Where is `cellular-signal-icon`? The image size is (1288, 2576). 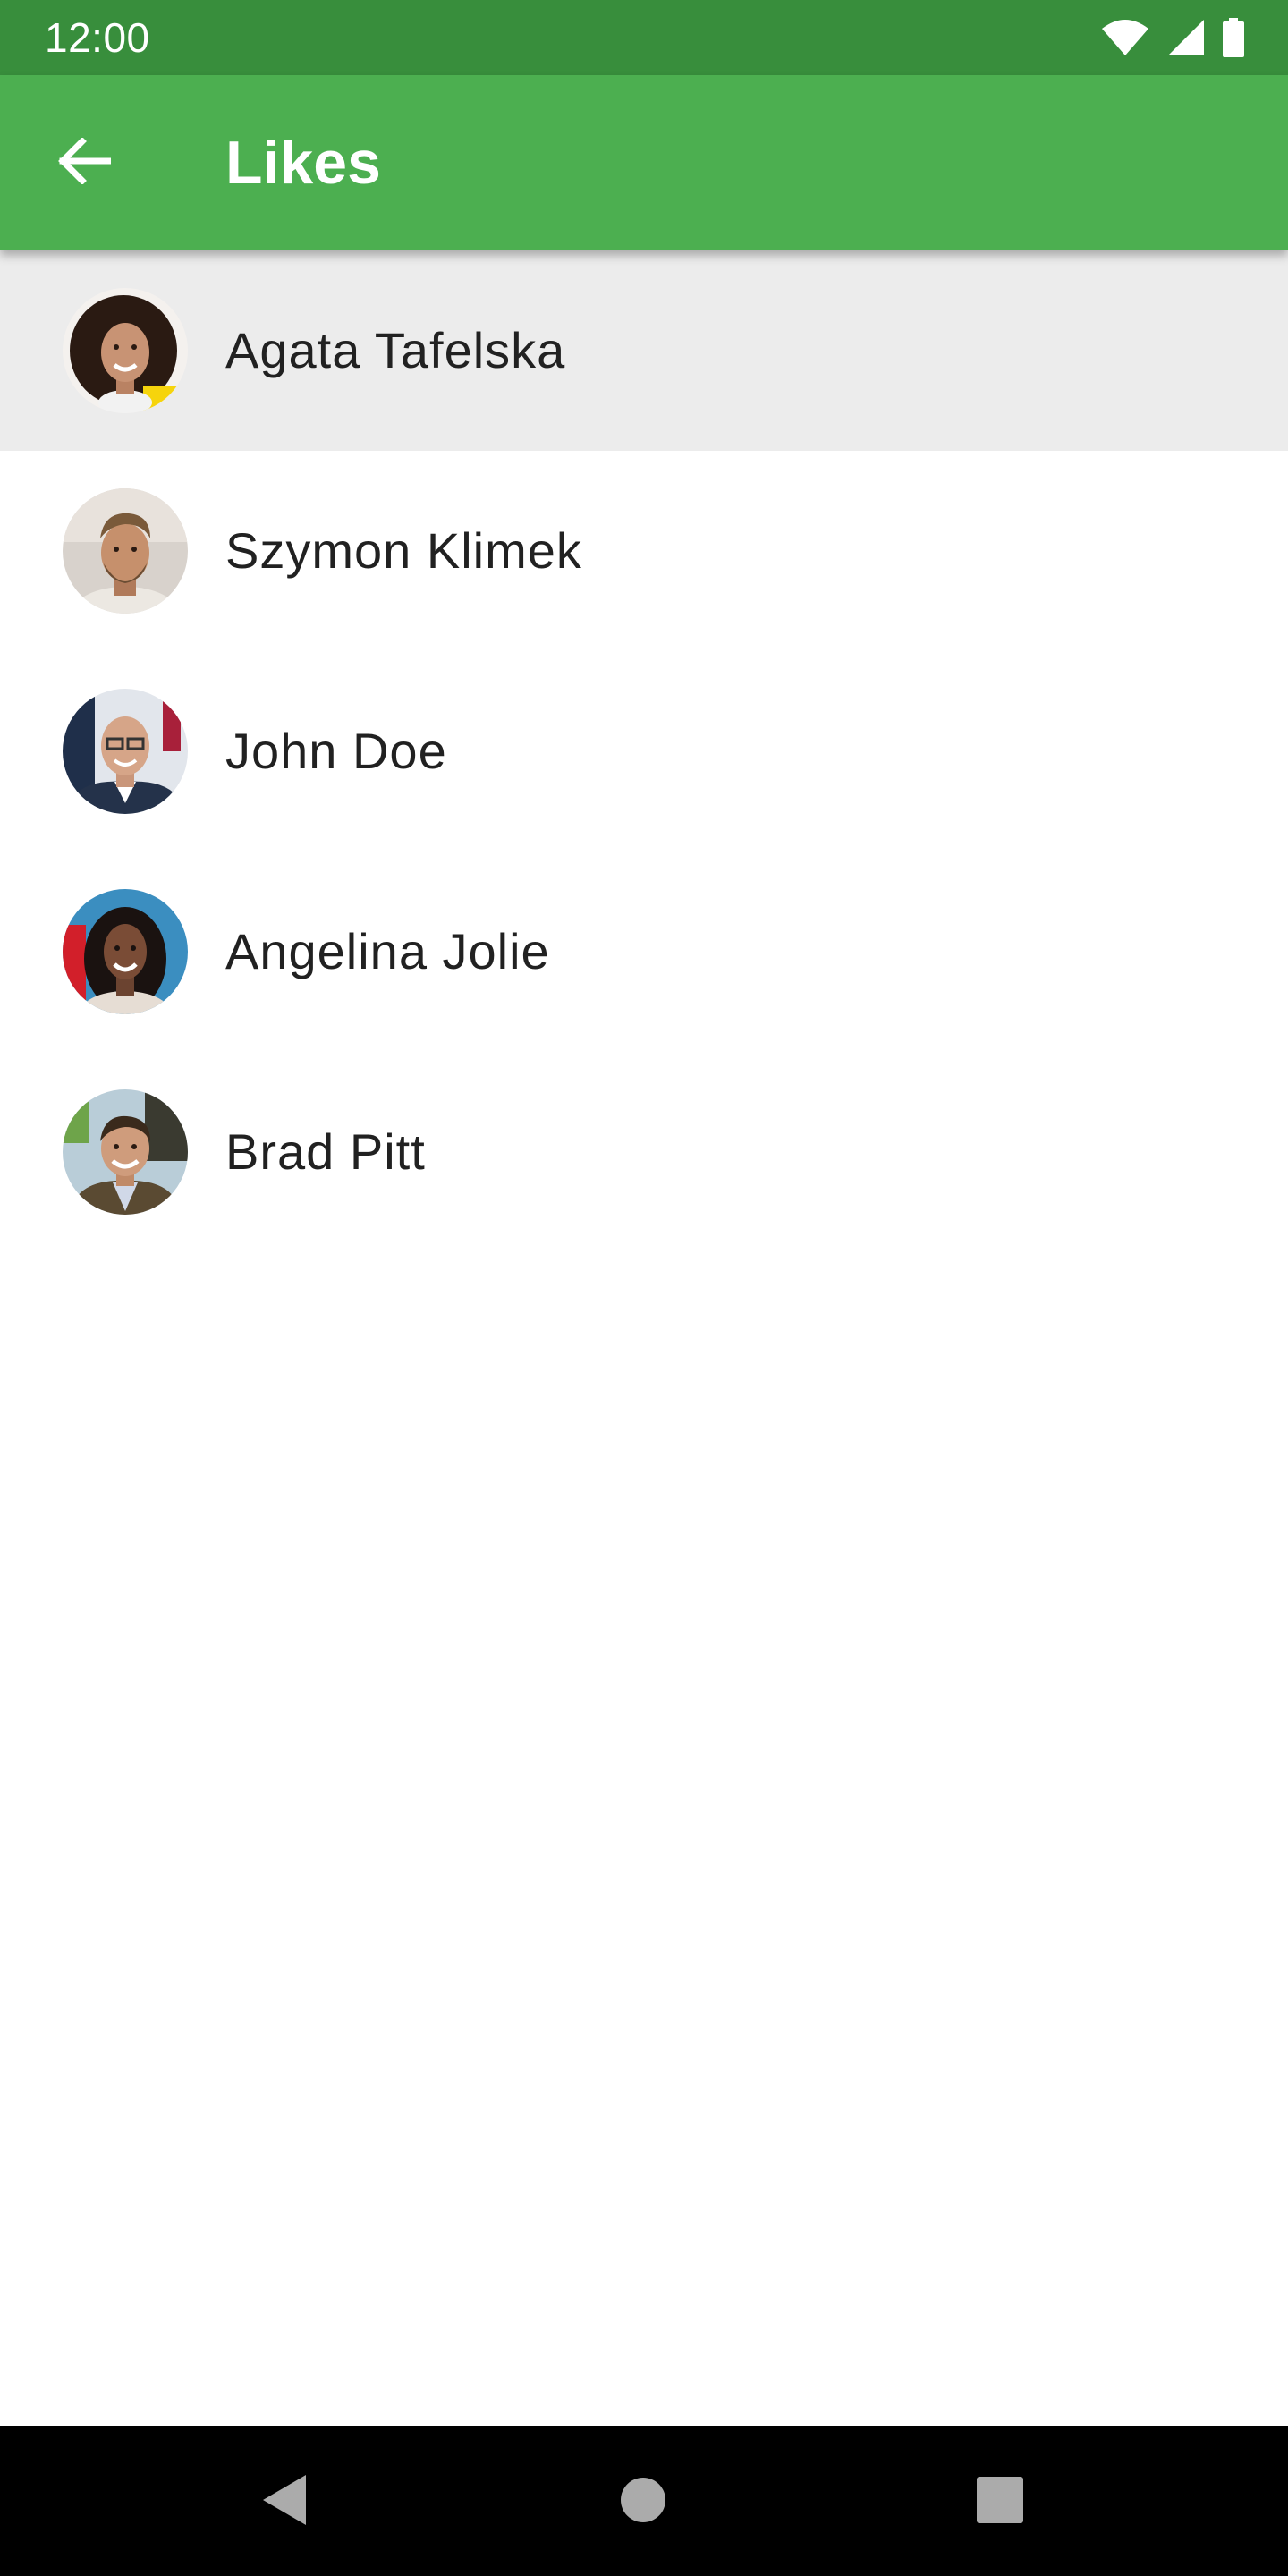 cellular-signal-icon is located at coordinates (1186, 37).